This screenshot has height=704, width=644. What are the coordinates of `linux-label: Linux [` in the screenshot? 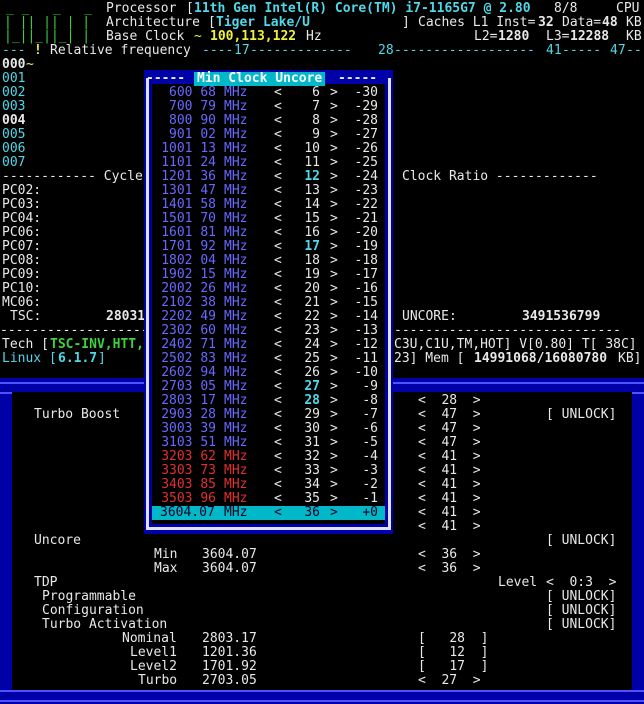 It's located at (29, 358).